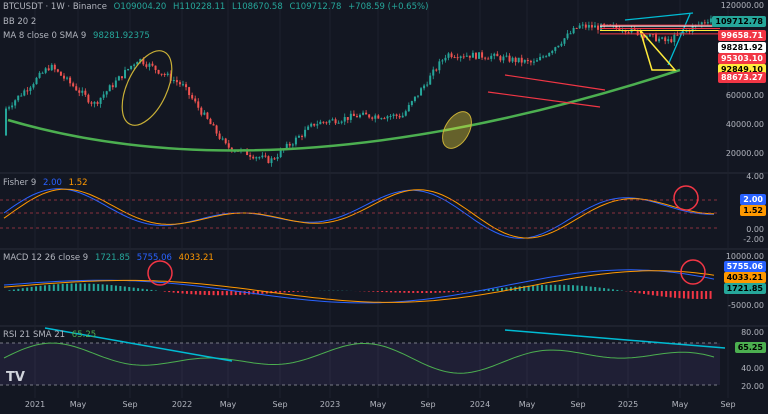  I want to click on highlight-ellipse, so click(147, 88).